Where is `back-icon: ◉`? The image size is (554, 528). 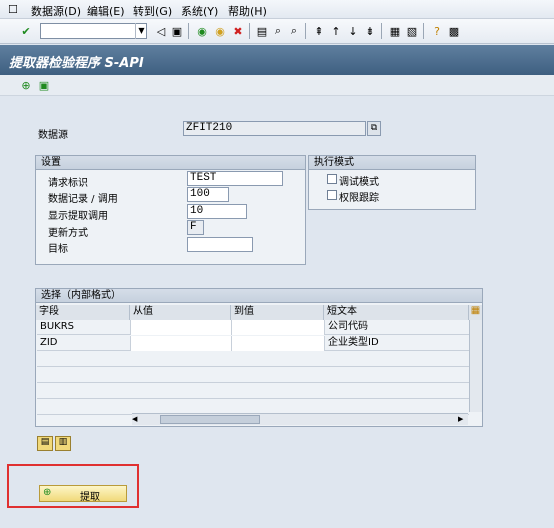 back-icon: ◉ is located at coordinates (202, 31).